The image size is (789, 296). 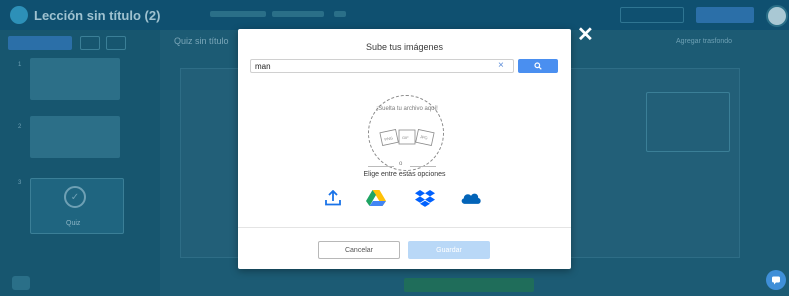 What do you see at coordinates (404, 174) in the screenshot?
I see `options-text: Elige entre estas opciones` at bounding box center [404, 174].